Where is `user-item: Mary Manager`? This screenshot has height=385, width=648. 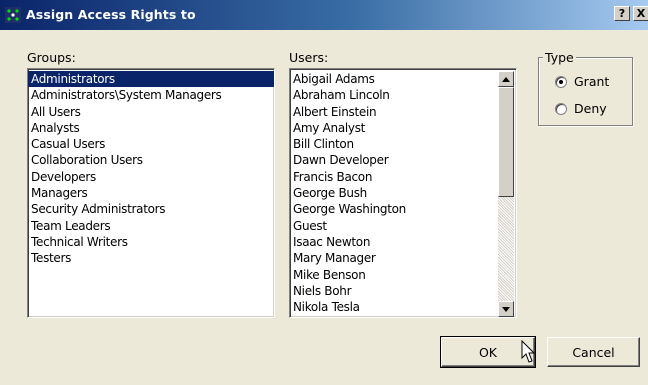
user-item: Mary Manager is located at coordinates (403, 258).